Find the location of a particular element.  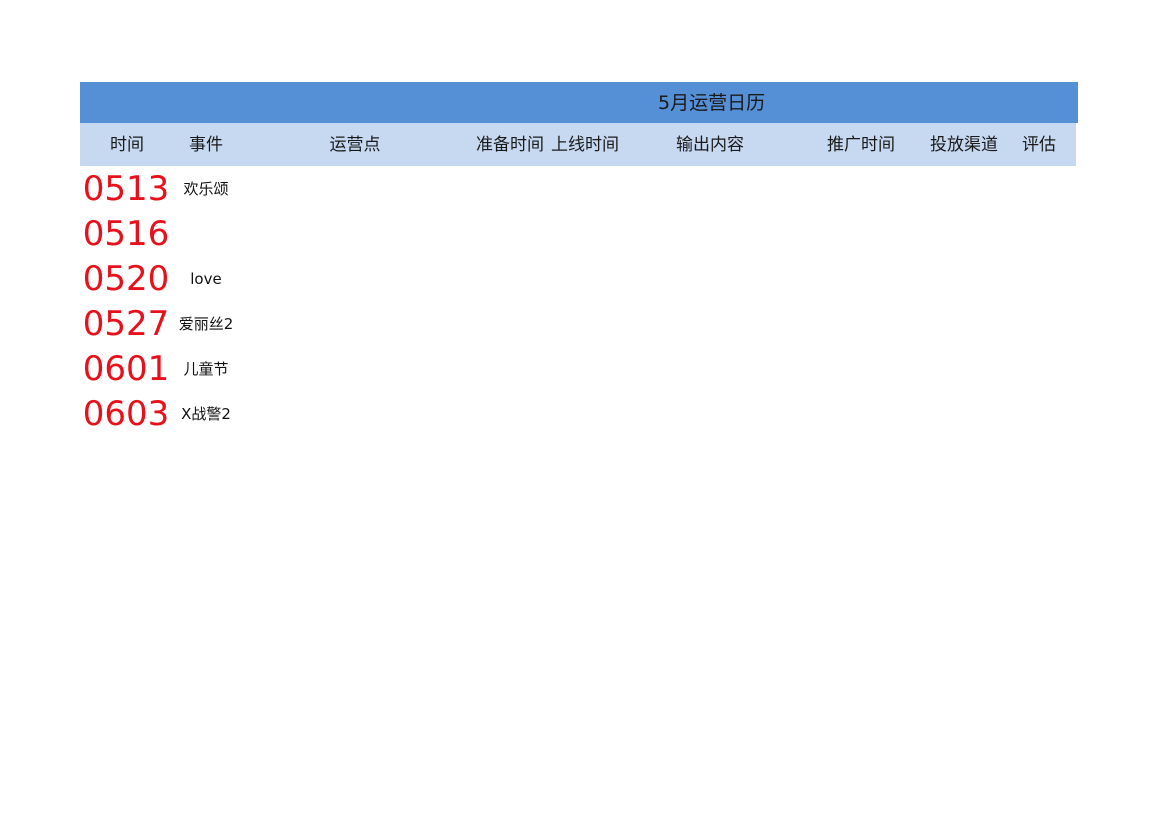

date-cell: 0527 is located at coordinates (126, 324).